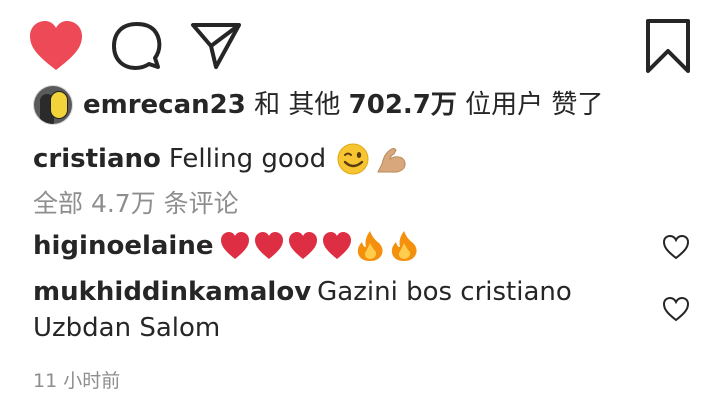  Describe the element at coordinates (534, 105) in the screenshot. I see `likes-suffix: 位用户 赞了` at that location.